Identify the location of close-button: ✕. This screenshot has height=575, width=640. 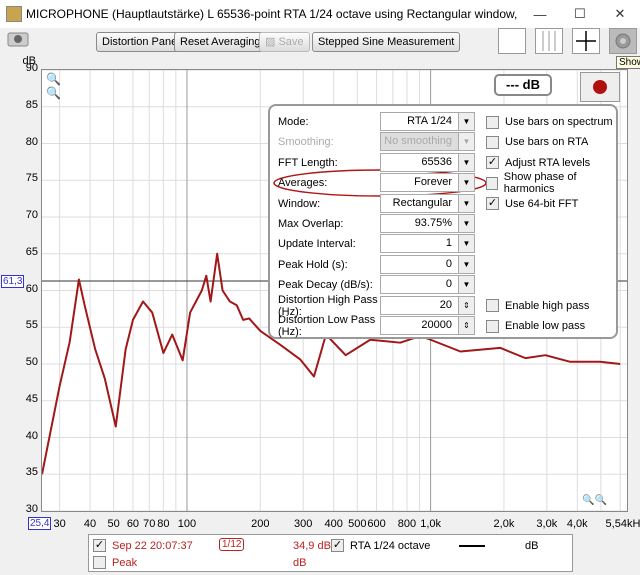
(620, 14).